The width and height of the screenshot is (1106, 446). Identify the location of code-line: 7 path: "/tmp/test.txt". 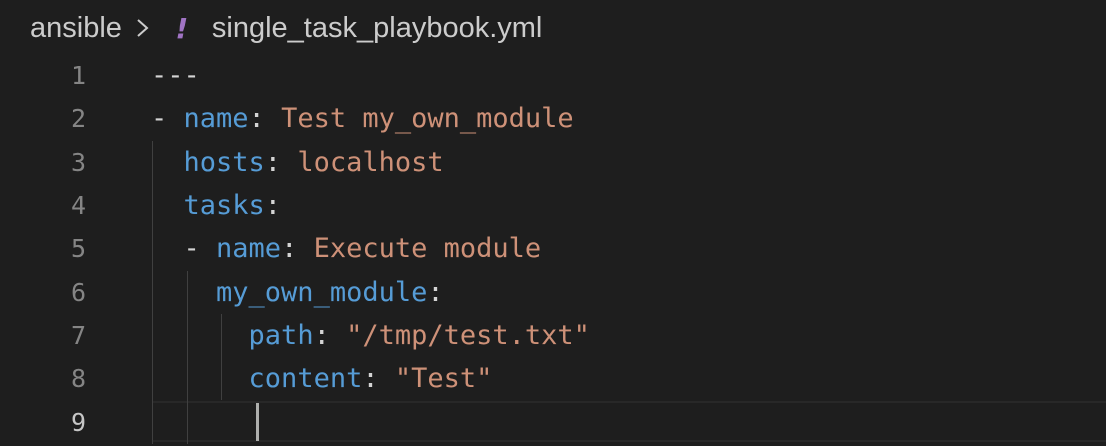
(553, 335).